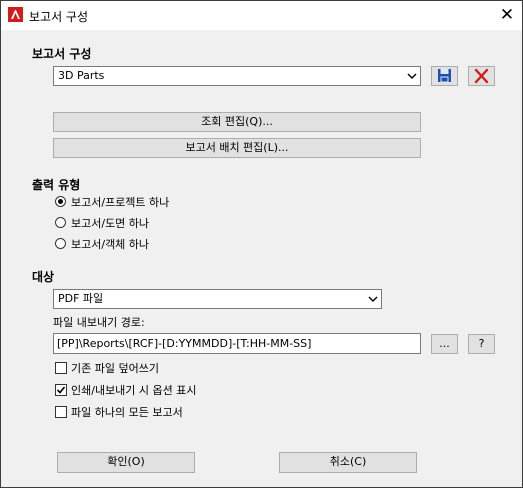 Image resolution: width=523 pixels, height=488 pixels. I want to click on checkbox-checked, so click(61, 390).